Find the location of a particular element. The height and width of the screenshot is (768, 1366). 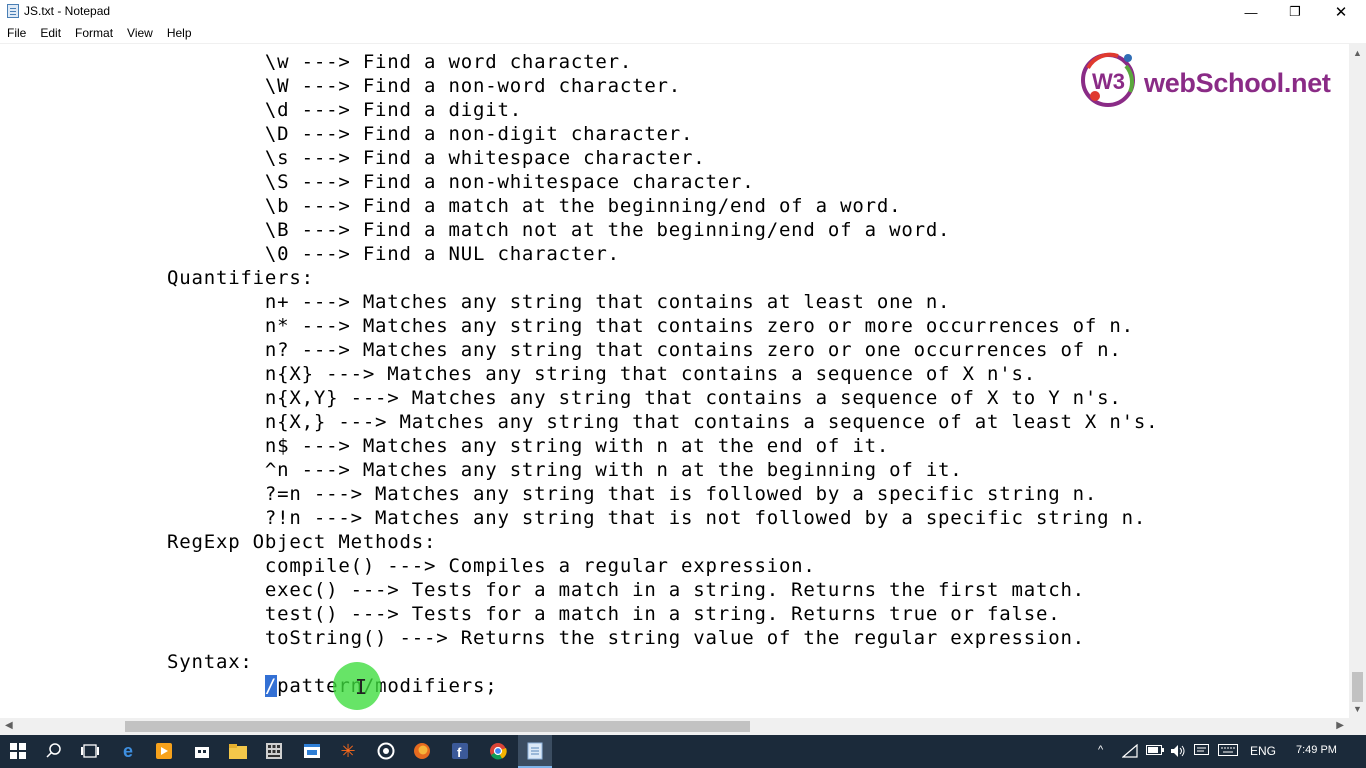

facebook-icon: f is located at coordinates (460, 751).